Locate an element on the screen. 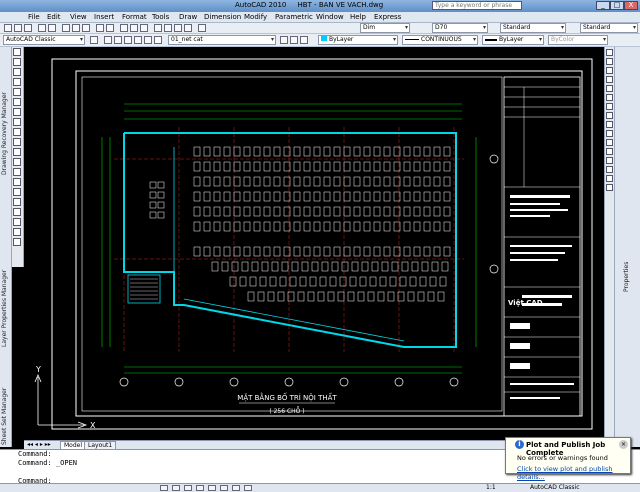 The width and height of the screenshot is (640, 492). properties-icon is located at coordinates (158, 28).